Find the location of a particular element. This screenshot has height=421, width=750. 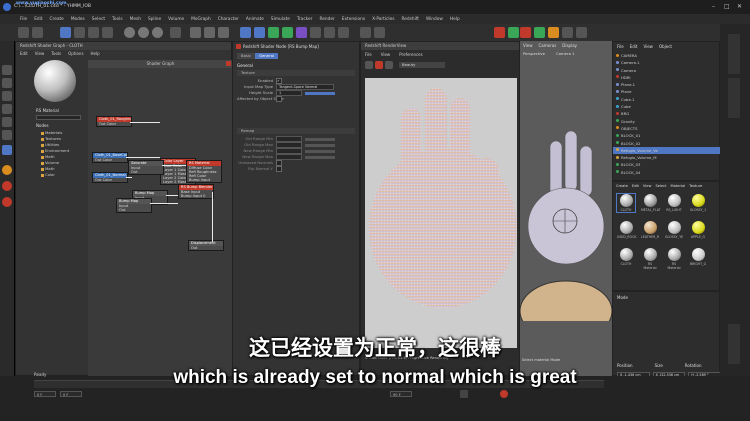

material-thumbnail: METAL_FLAT is located at coordinates (651, 203).